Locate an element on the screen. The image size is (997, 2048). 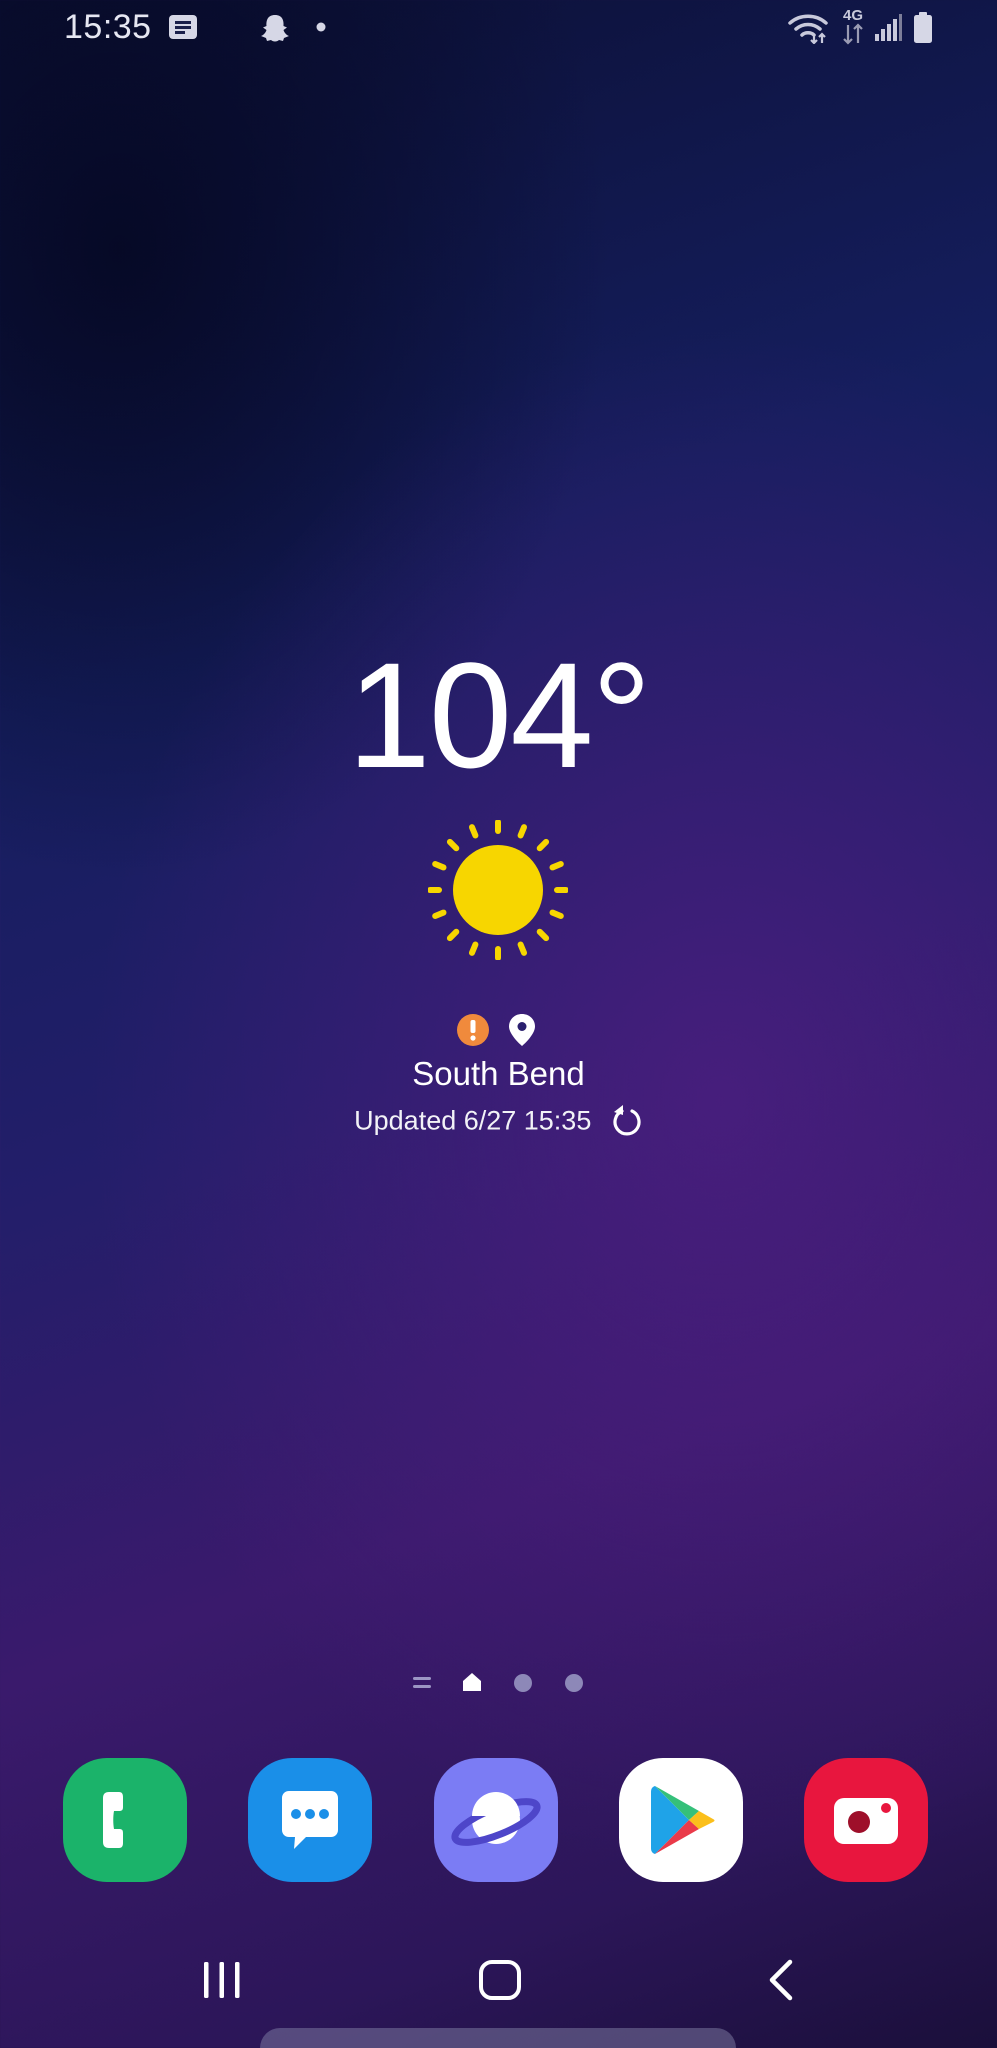
internet-app-icon is located at coordinates (496, 1820).